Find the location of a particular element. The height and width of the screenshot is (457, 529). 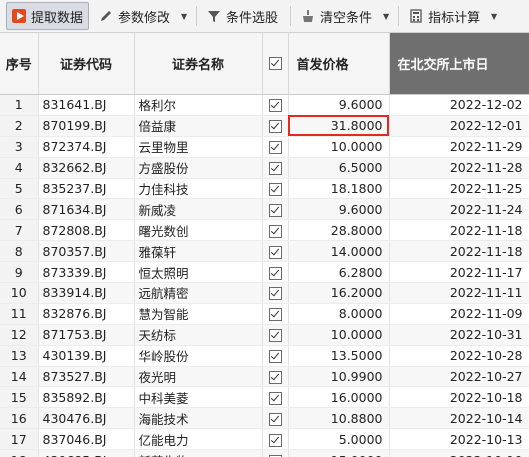

row-index: 12 is located at coordinates (19, 335).